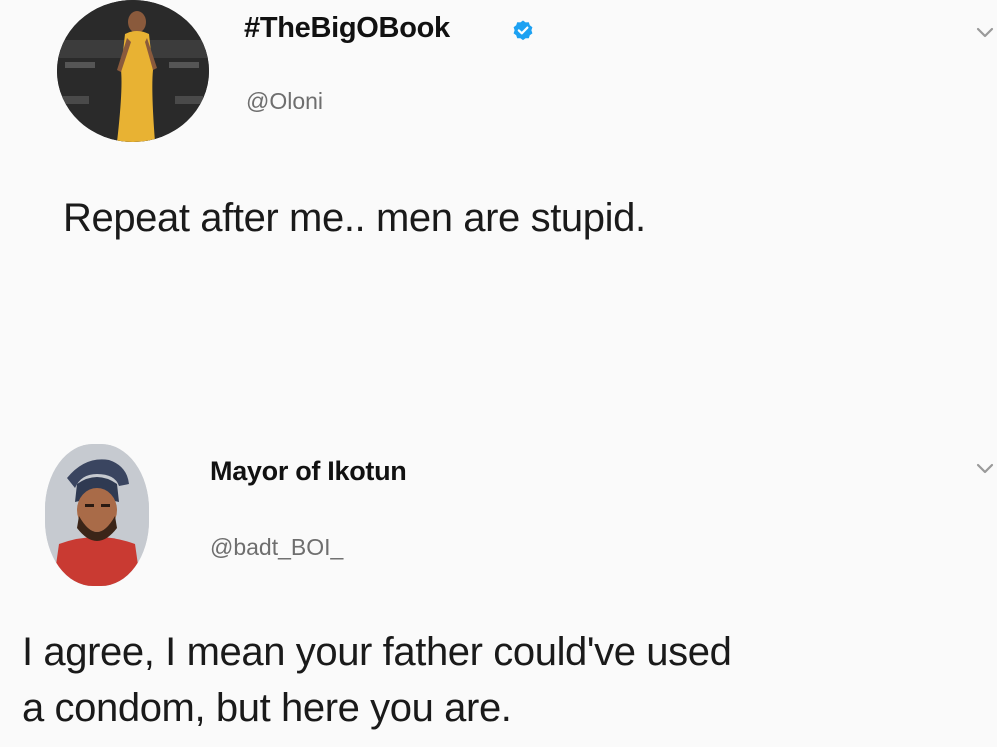  What do you see at coordinates (354, 218) in the screenshot?
I see `tweet-text: Repeat after me.. men are stupid.` at bounding box center [354, 218].